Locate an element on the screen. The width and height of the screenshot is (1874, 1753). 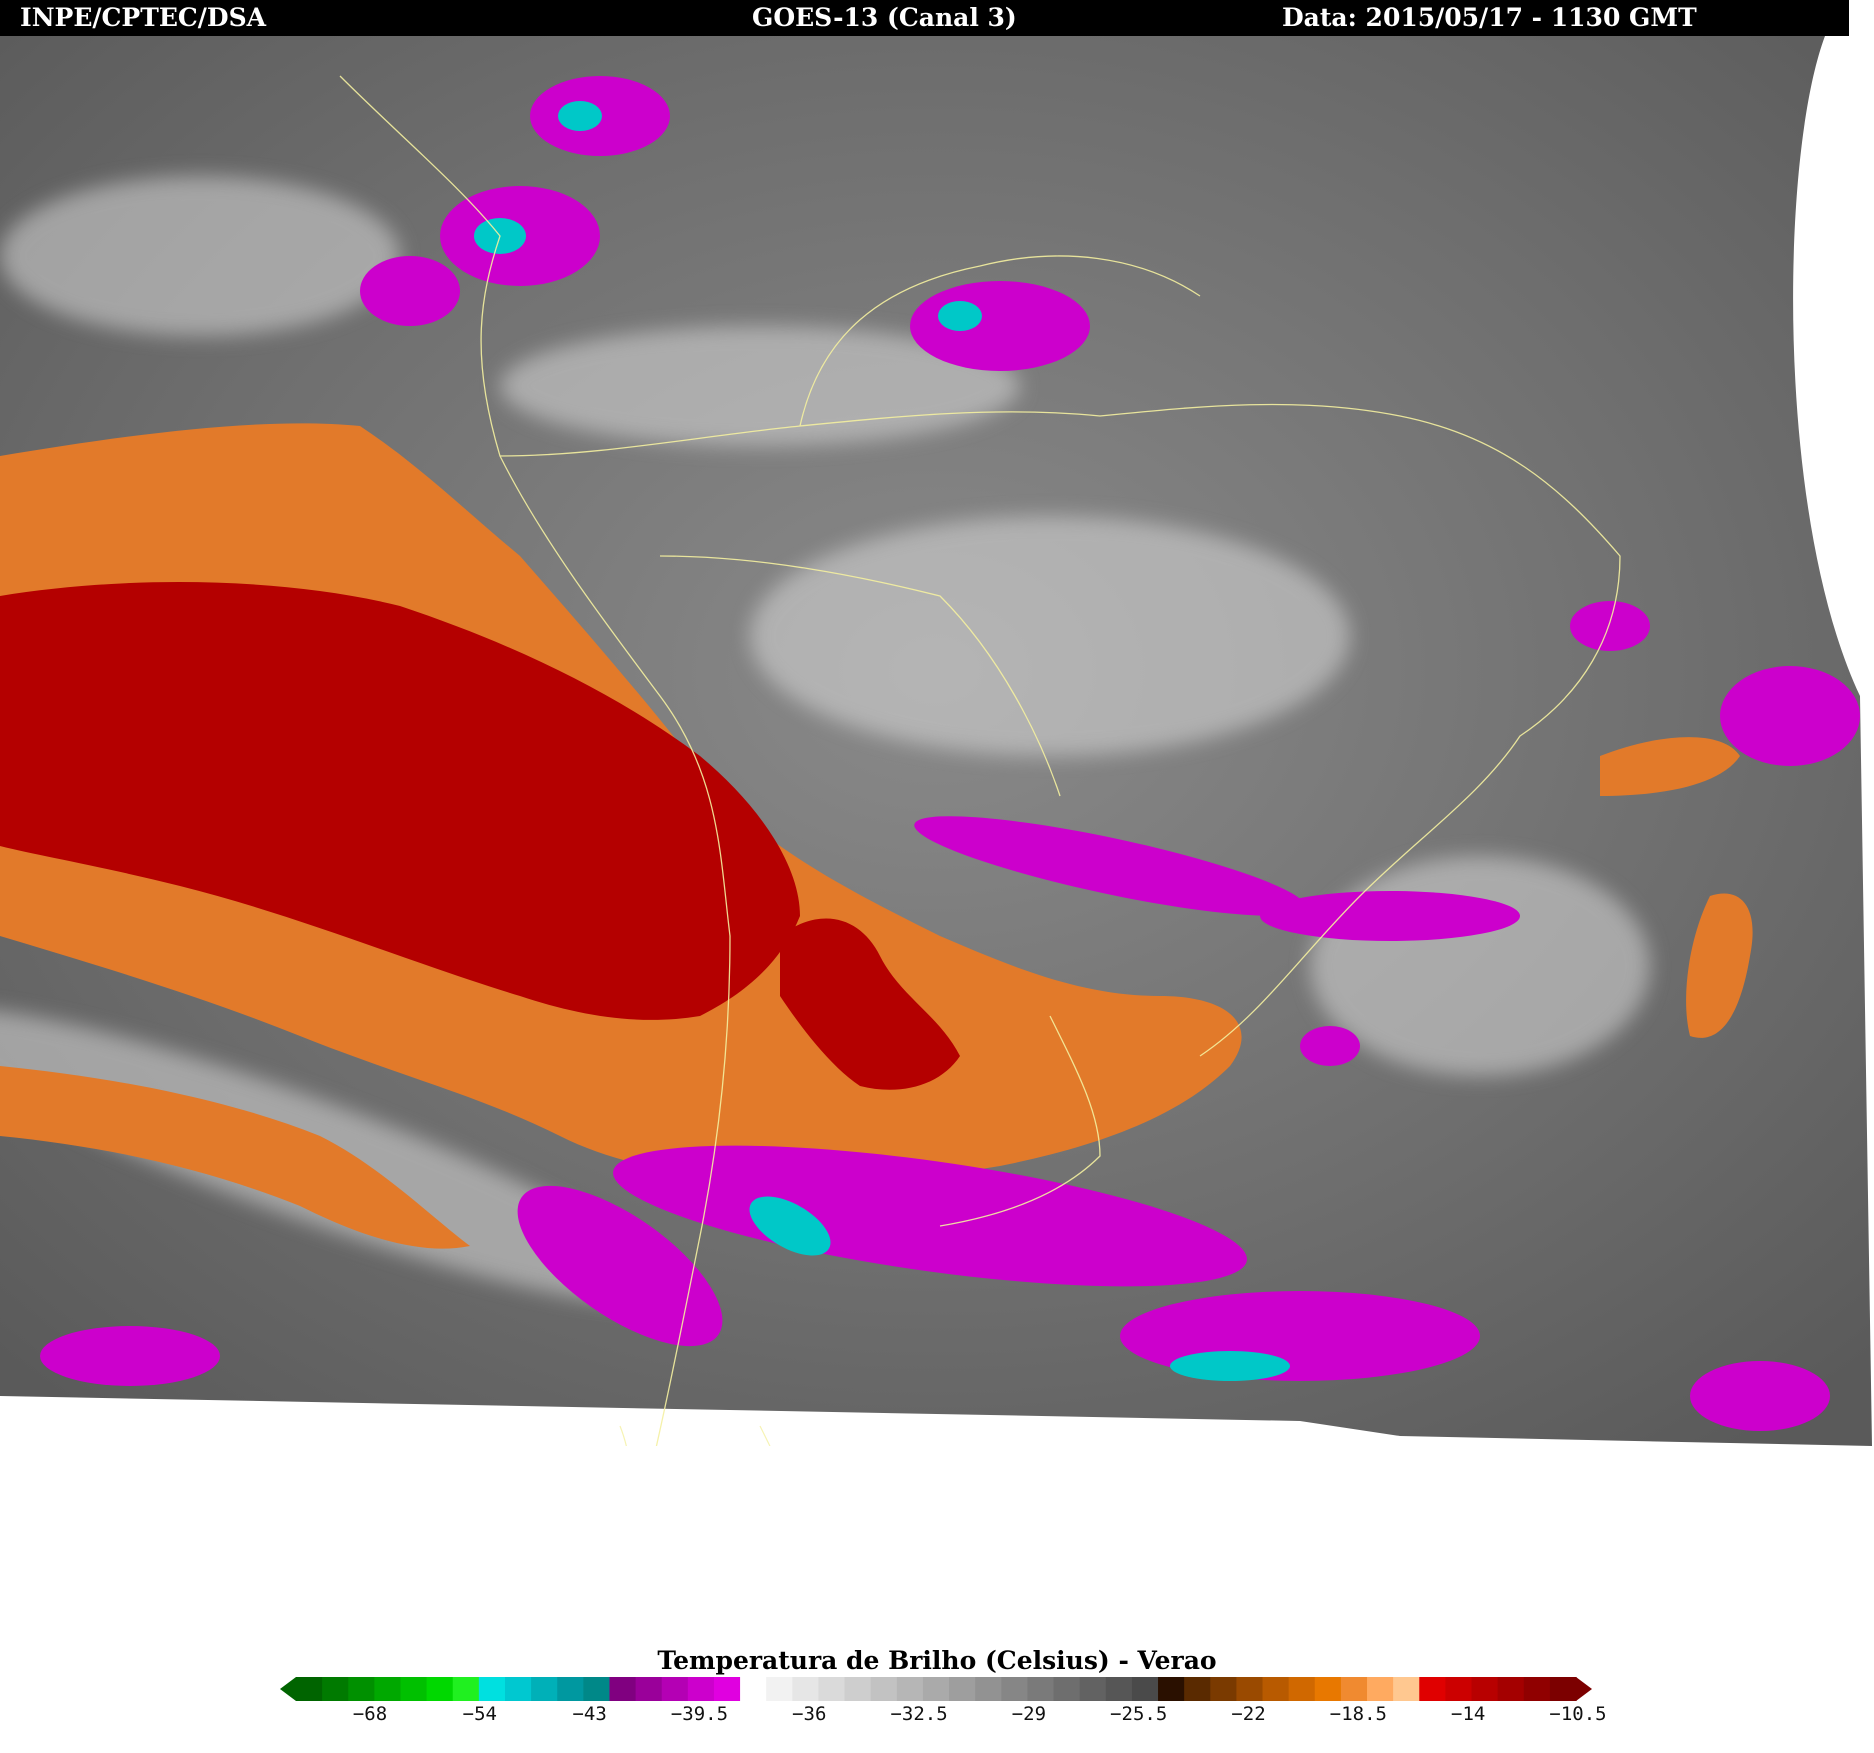
colorbar-left-arrow is located at coordinates (288, 1689).